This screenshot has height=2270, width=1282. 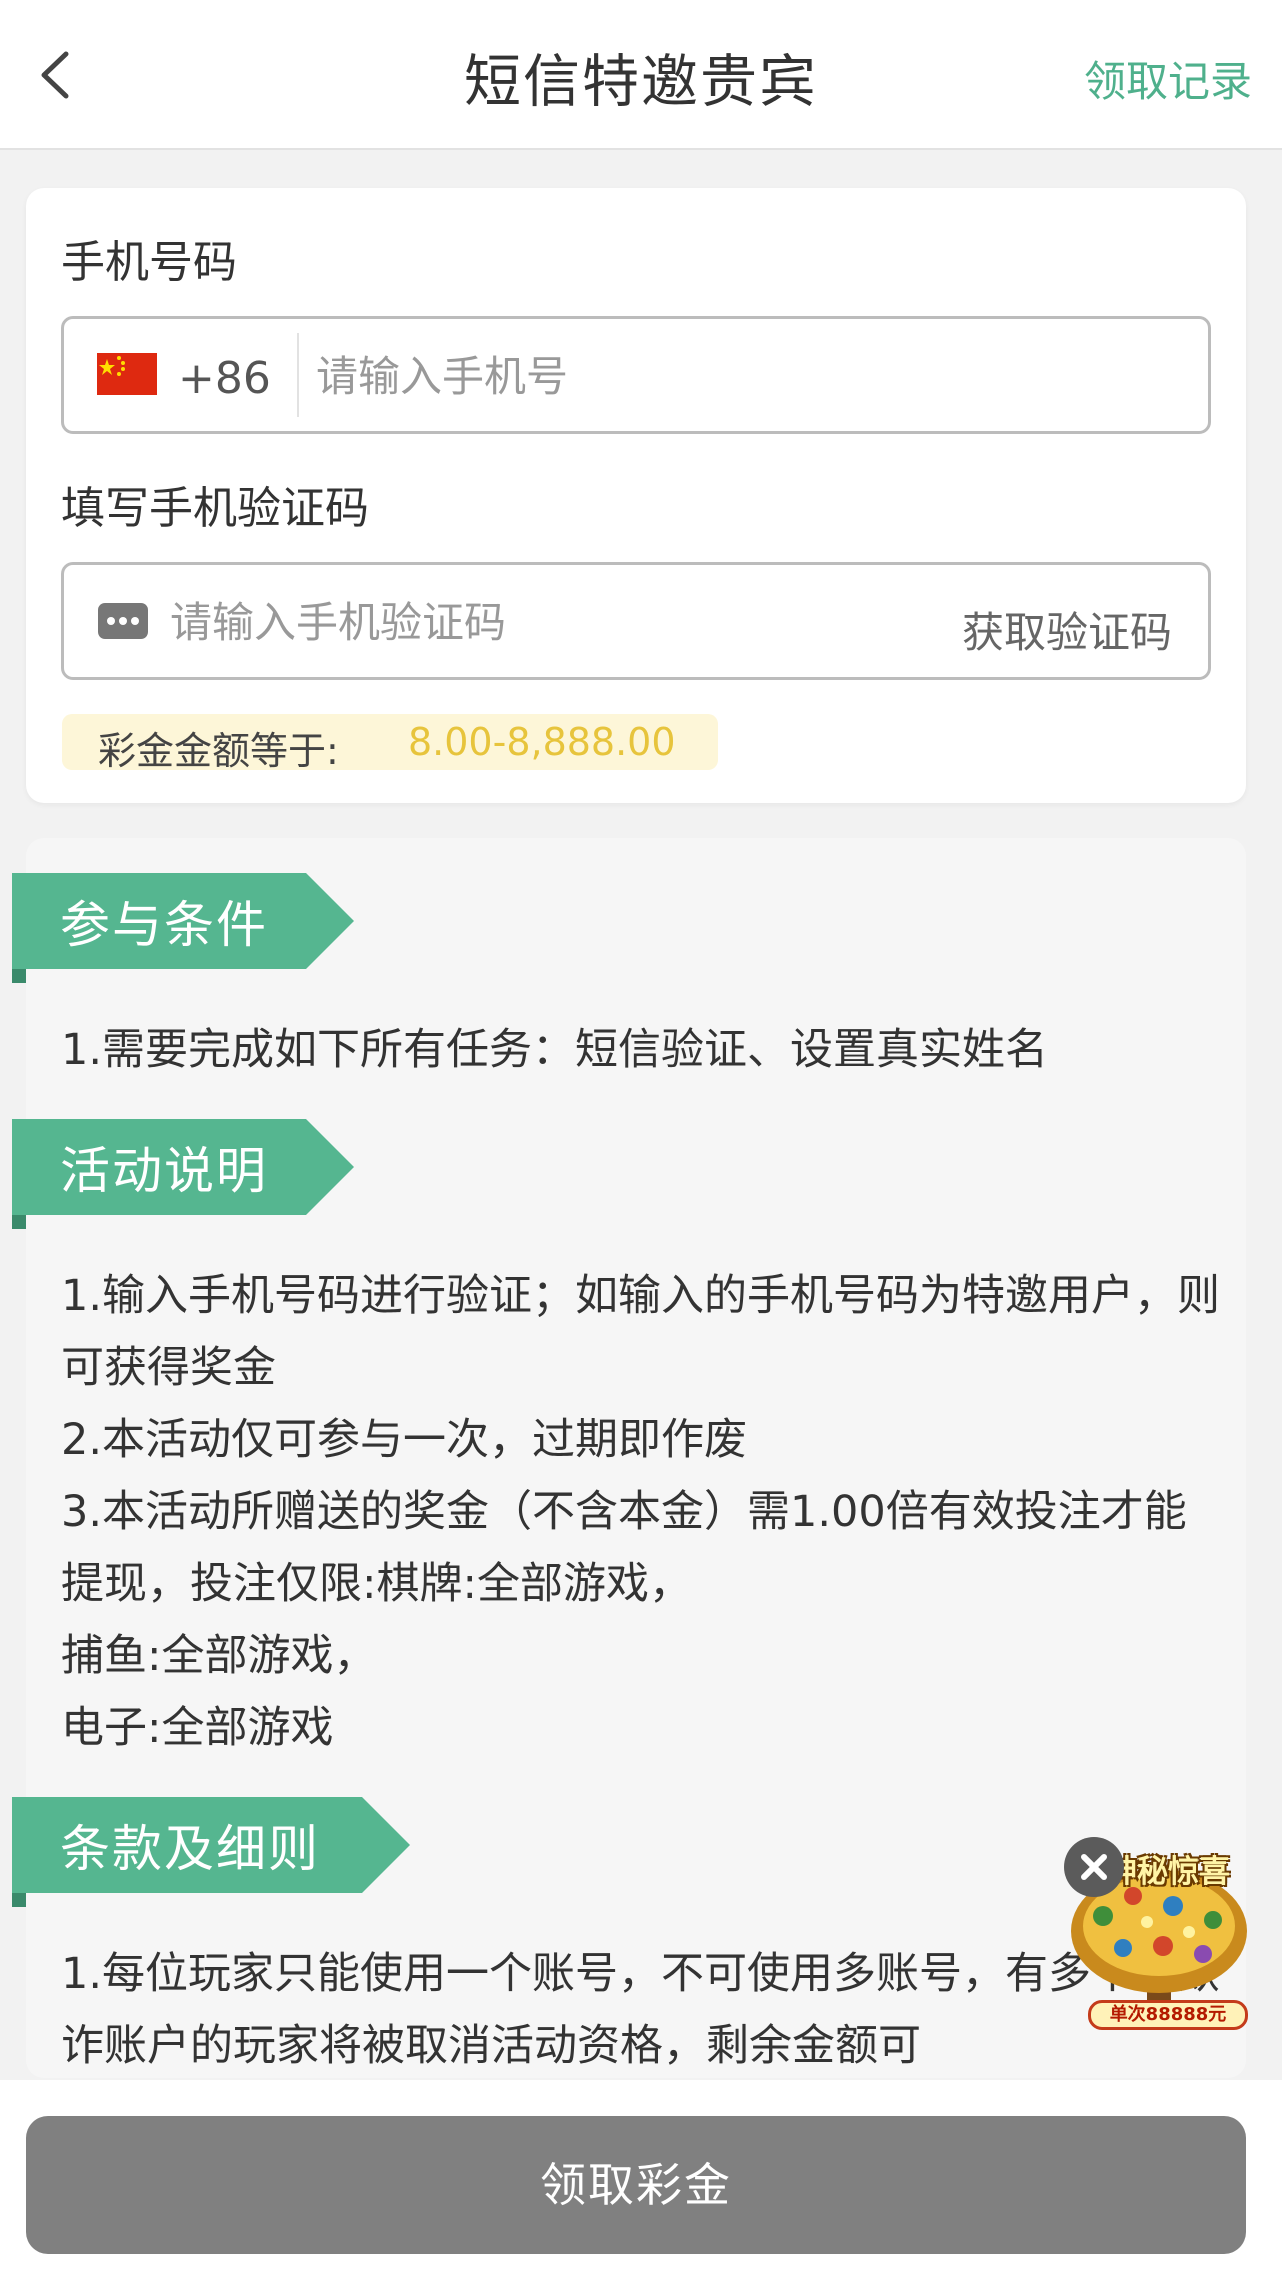 What do you see at coordinates (298, 375) in the screenshot?
I see `input-divider` at bounding box center [298, 375].